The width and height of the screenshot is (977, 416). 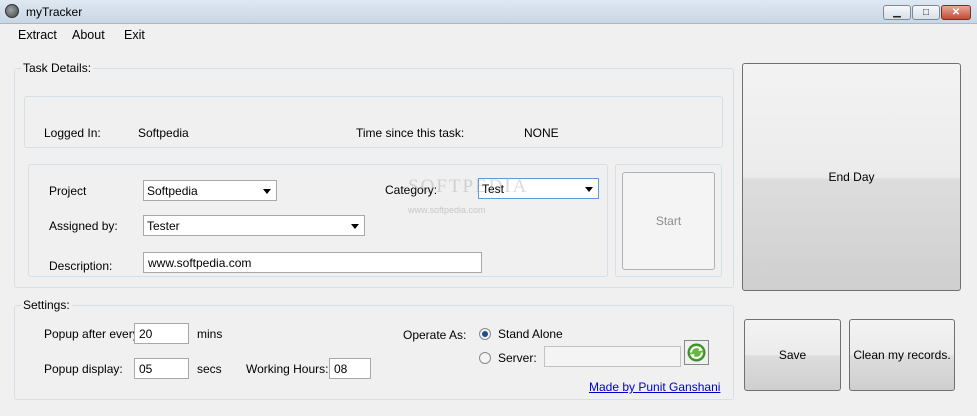 What do you see at coordinates (668, 221) in the screenshot?
I see `start-button: Start` at bounding box center [668, 221].